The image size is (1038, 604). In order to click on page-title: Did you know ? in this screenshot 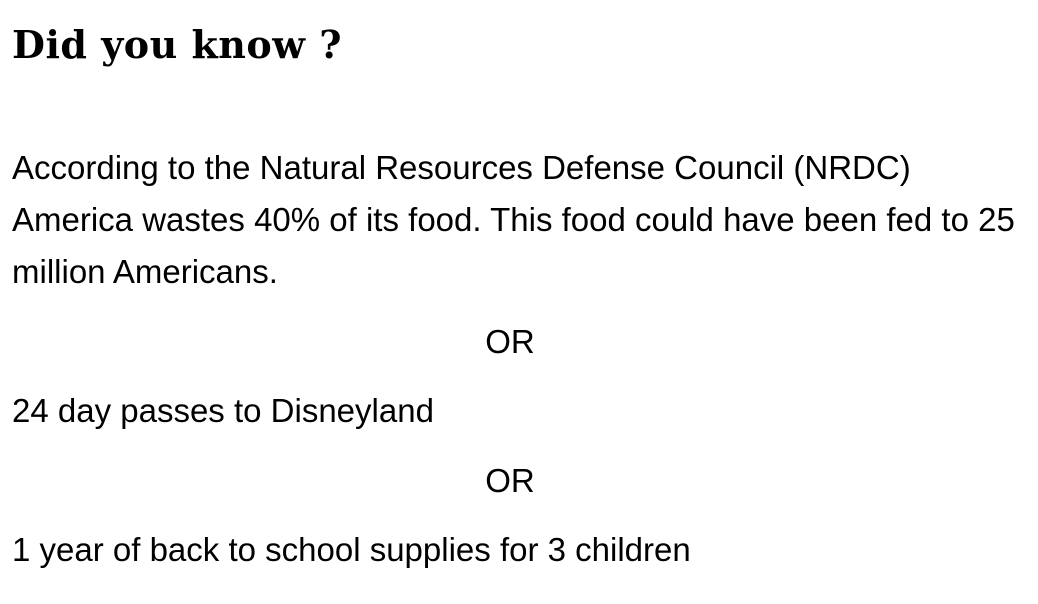, I will do `click(177, 44)`.